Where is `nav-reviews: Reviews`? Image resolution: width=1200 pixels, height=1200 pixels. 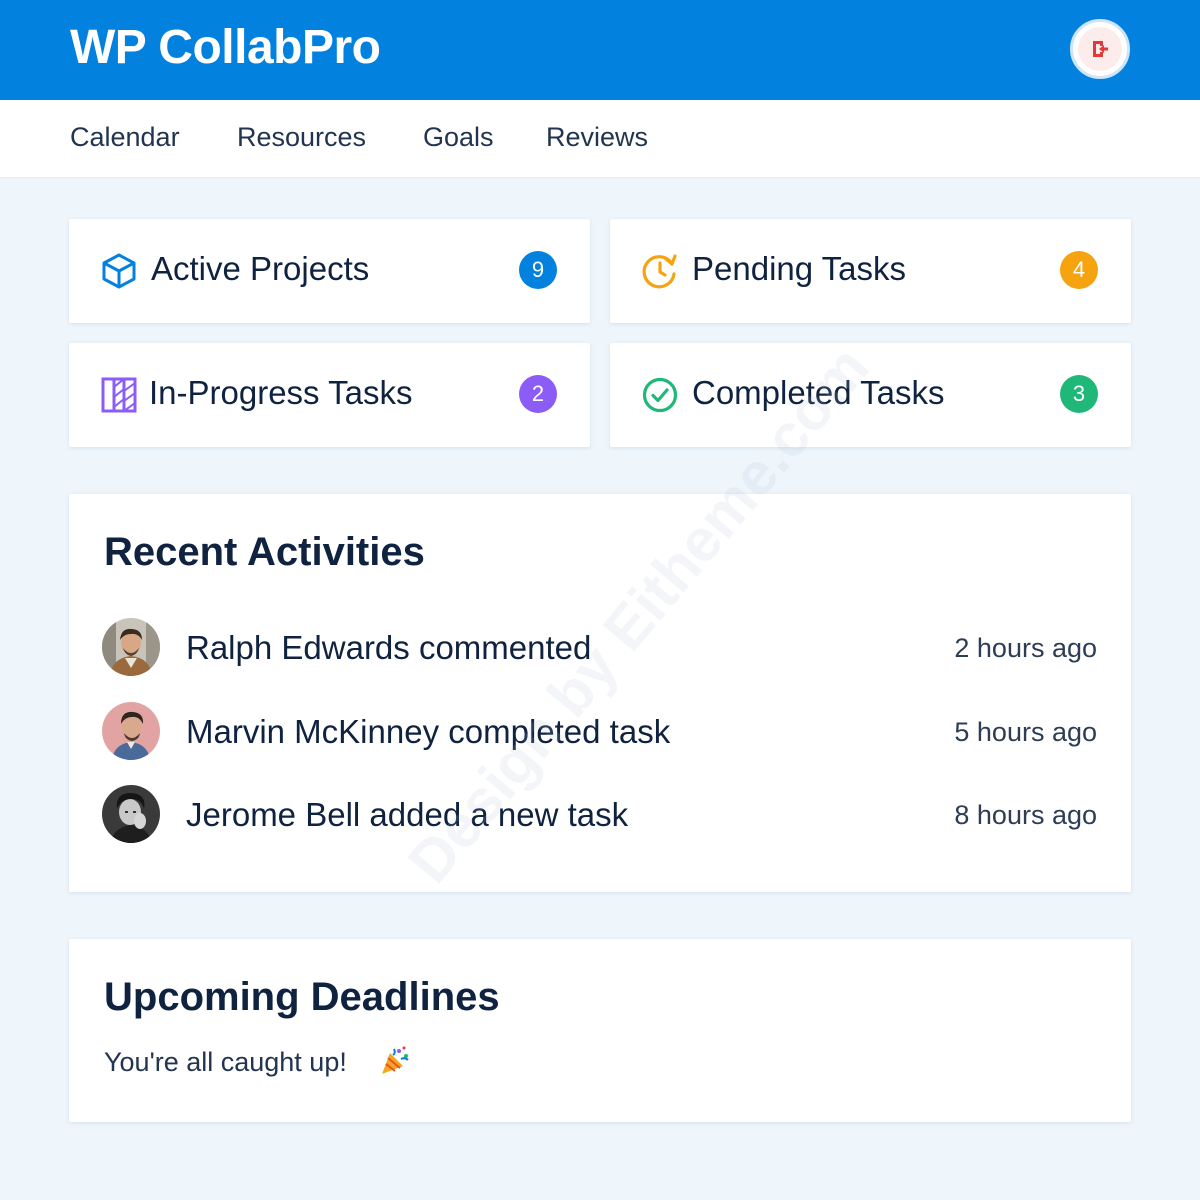
nav-reviews: Reviews is located at coordinates (597, 137).